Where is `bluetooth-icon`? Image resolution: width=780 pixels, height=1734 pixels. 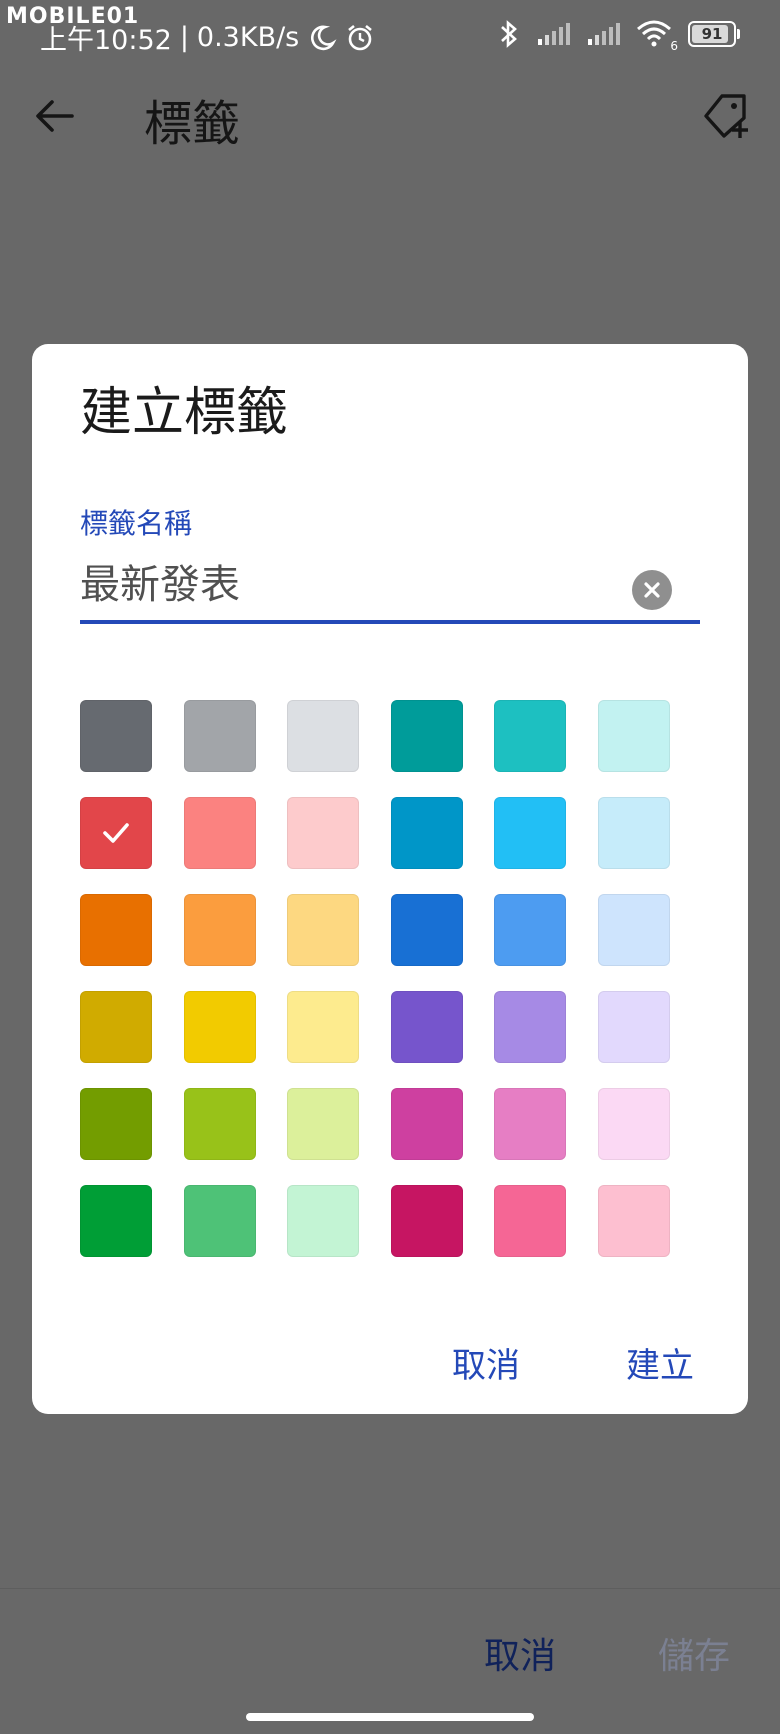
bluetooth-icon is located at coordinates (509, 34).